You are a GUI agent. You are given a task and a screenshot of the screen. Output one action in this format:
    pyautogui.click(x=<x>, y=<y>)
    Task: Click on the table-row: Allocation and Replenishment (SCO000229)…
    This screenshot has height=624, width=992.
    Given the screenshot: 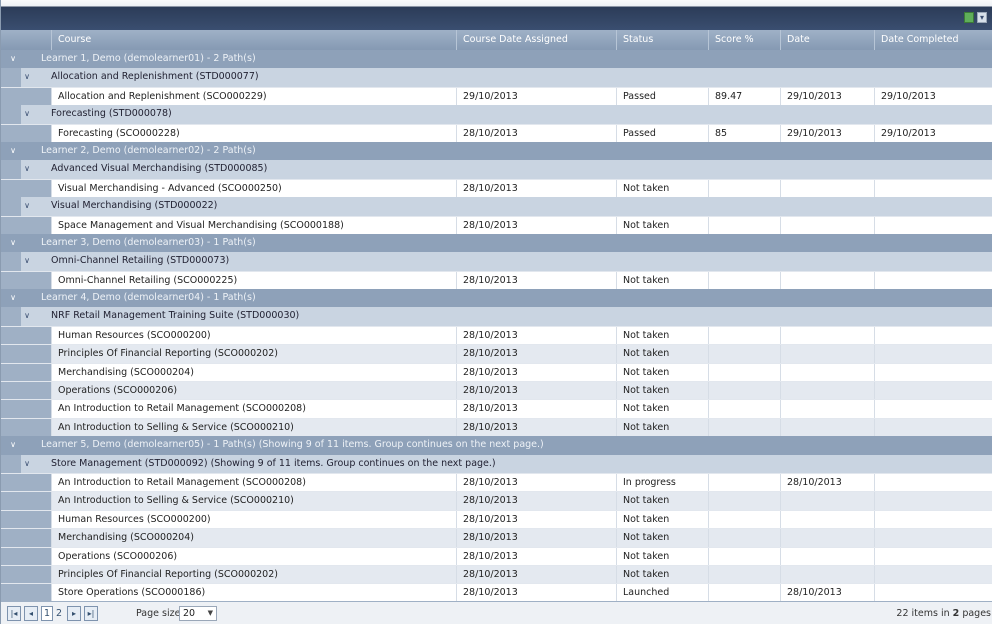 What is the action you would take?
    pyautogui.click(x=496, y=96)
    